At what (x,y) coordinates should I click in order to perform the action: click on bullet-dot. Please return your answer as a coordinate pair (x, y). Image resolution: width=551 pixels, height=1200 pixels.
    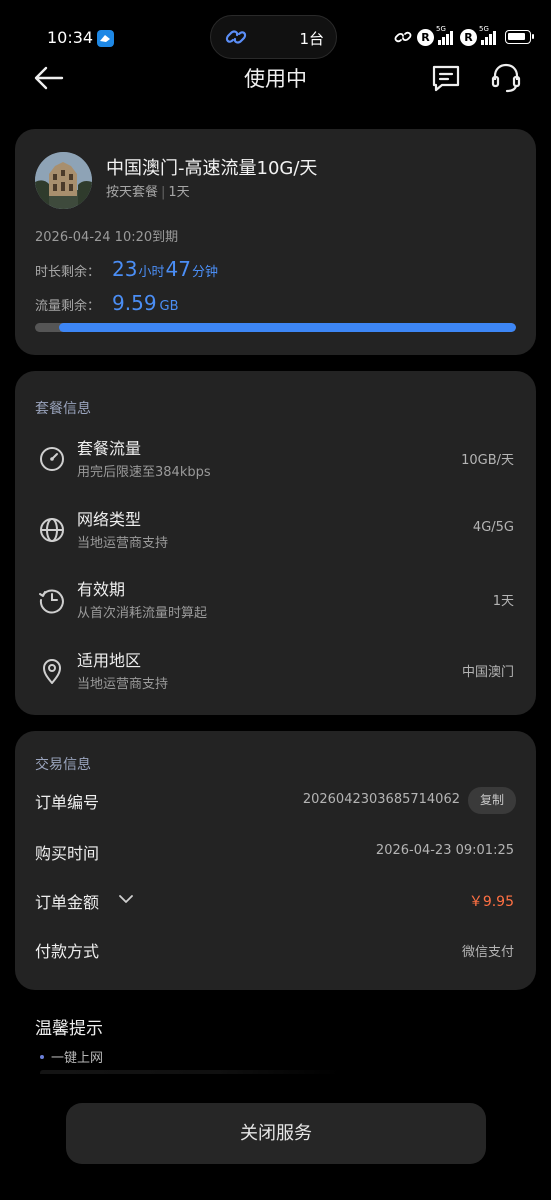
    Looking at the image, I should click on (42, 1056).